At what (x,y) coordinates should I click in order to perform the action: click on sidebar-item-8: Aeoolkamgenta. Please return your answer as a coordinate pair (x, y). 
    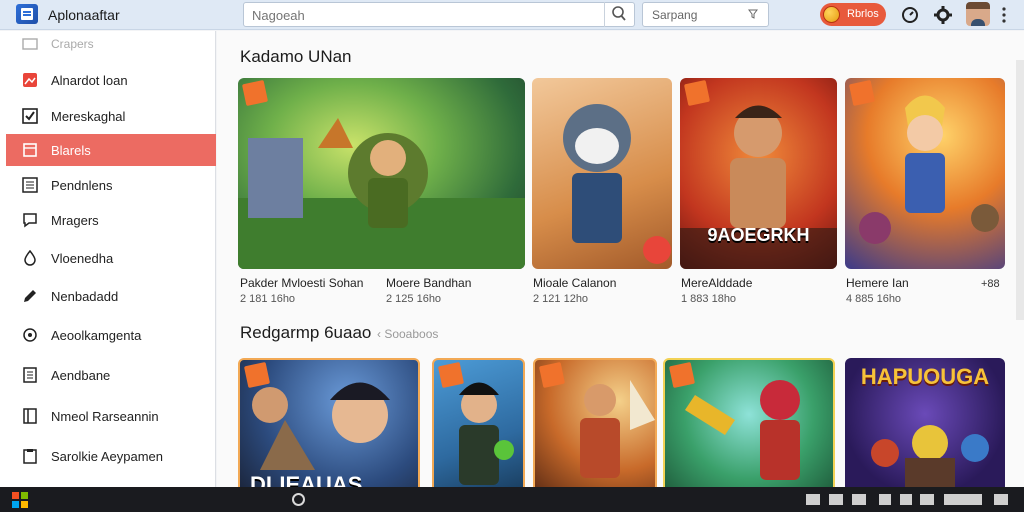
    Looking at the image, I should click on (108, 335).